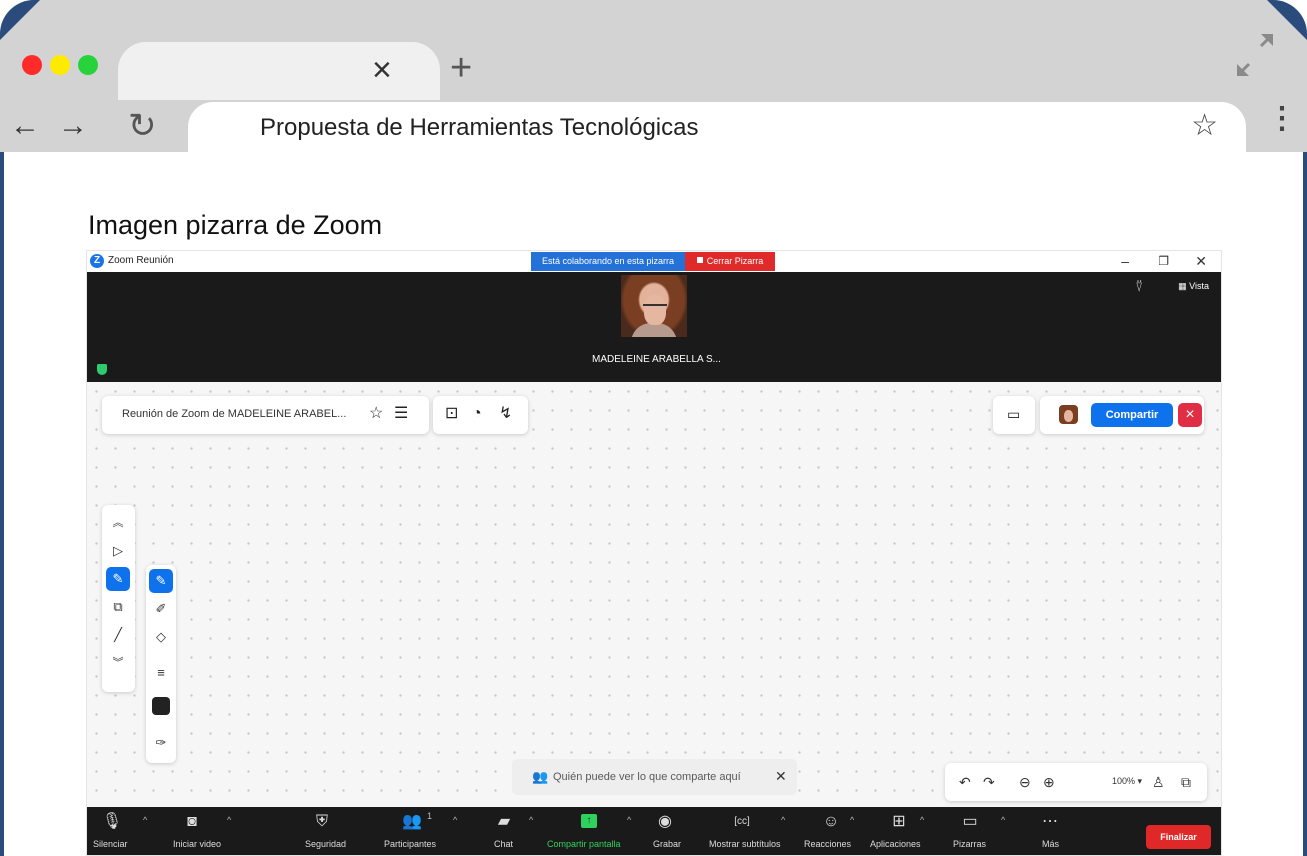 This screenshot has width=1307, height=856. Describe the element at coordinates (376, 414) in the screenshot. I see `star-icon: ☆` at that location.